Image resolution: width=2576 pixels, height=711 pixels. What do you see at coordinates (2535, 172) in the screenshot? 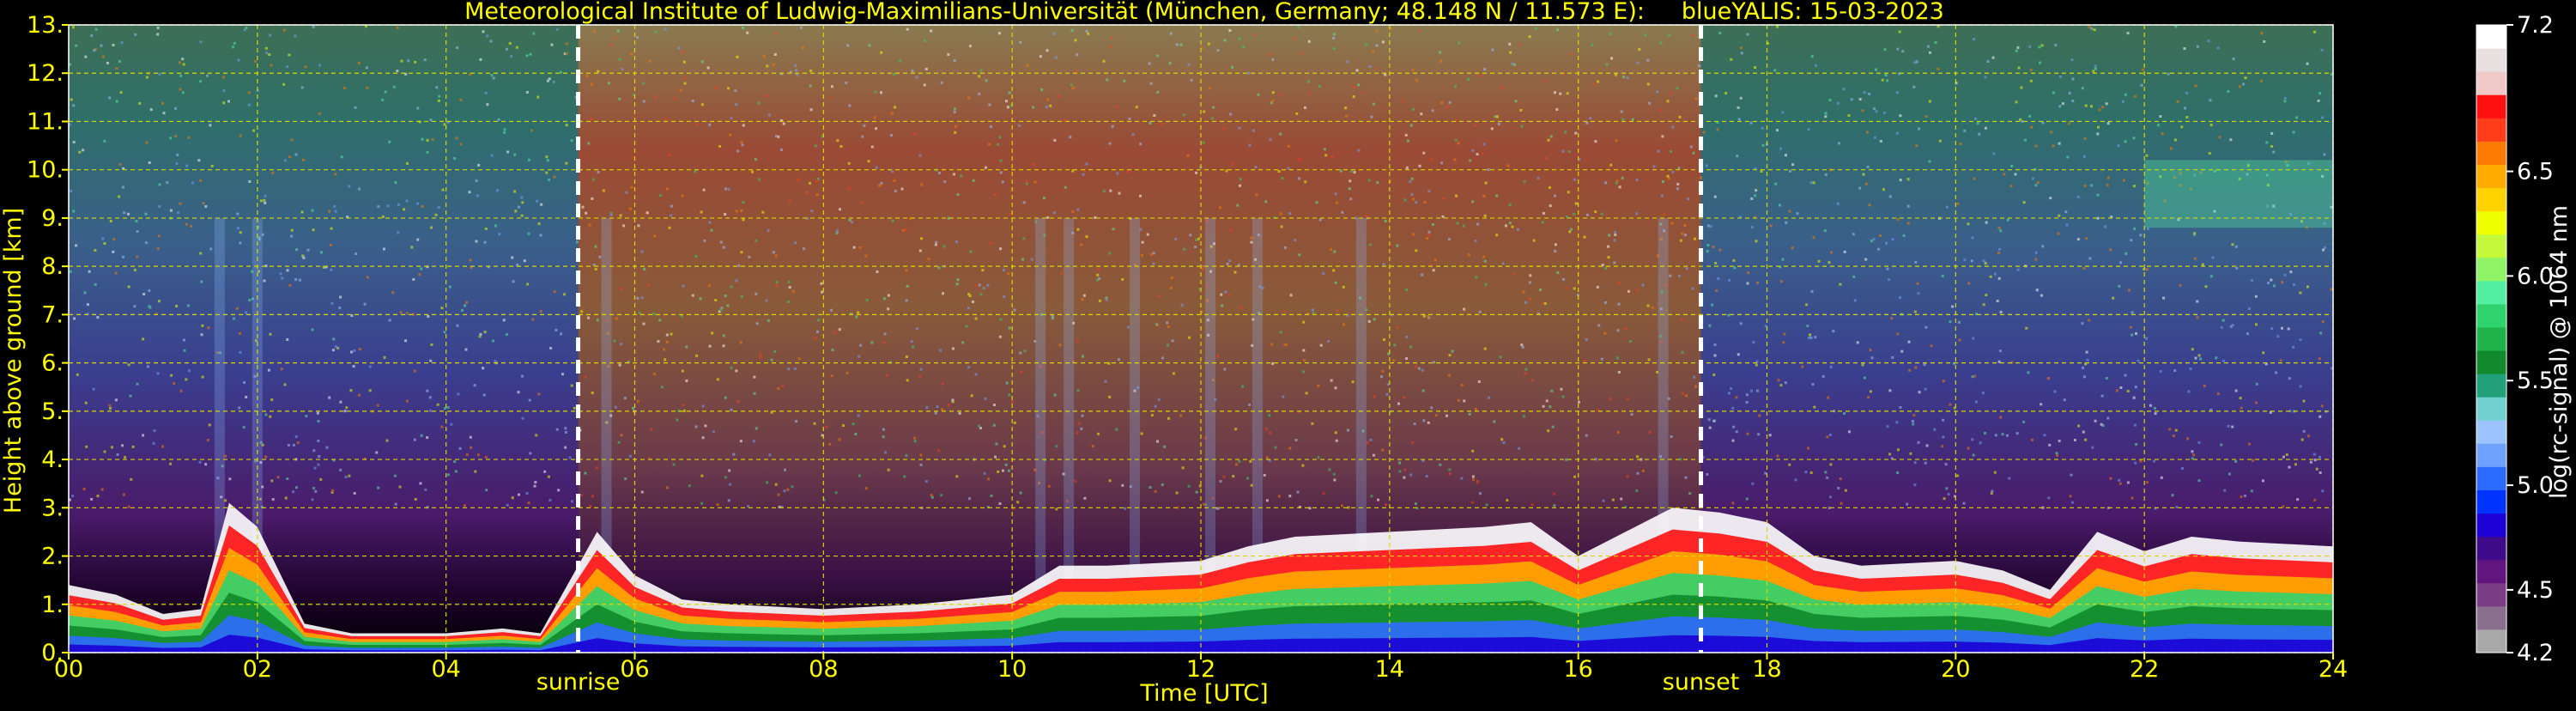
I see `colorbar-tick-label: 6.5` at bounding box center [2535, 172].